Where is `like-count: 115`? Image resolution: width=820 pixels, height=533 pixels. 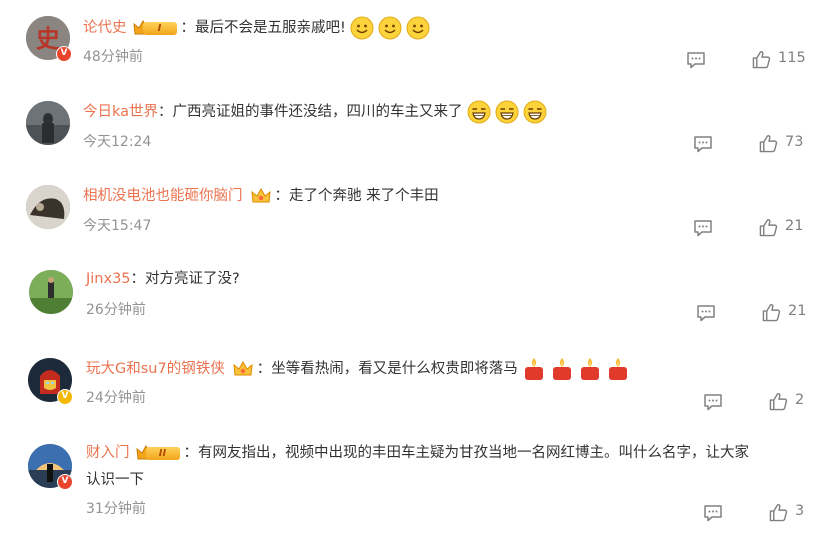 like-count: 115 is located at coordinates (792, 58).